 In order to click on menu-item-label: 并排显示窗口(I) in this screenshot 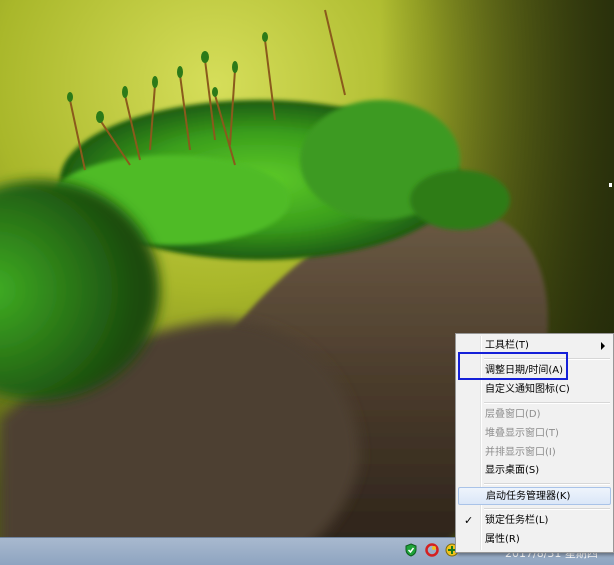, I will do `click(520, 452)`.